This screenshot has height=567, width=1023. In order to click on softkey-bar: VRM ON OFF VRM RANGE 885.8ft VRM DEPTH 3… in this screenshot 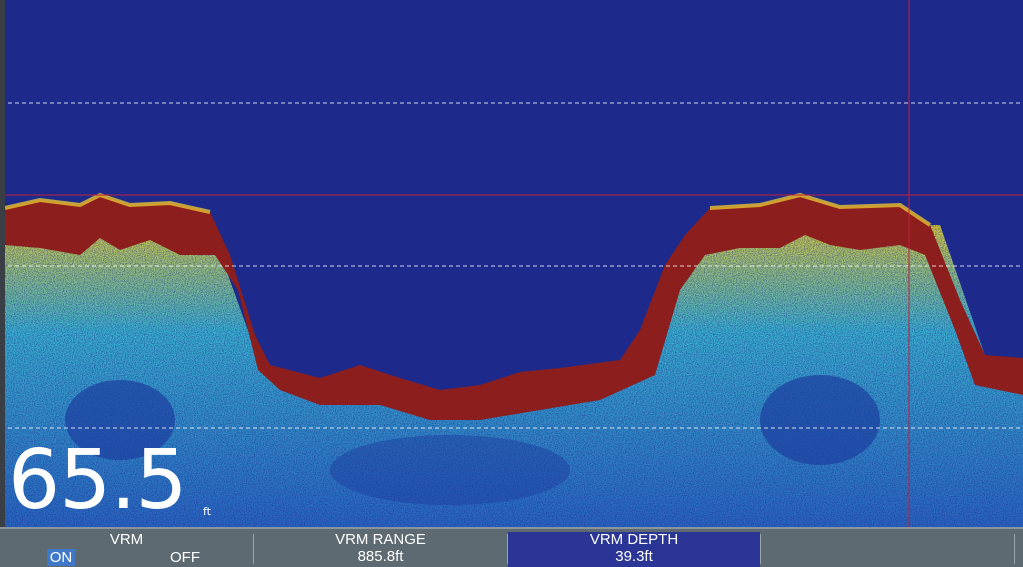, I will do `click(511, 547)`.